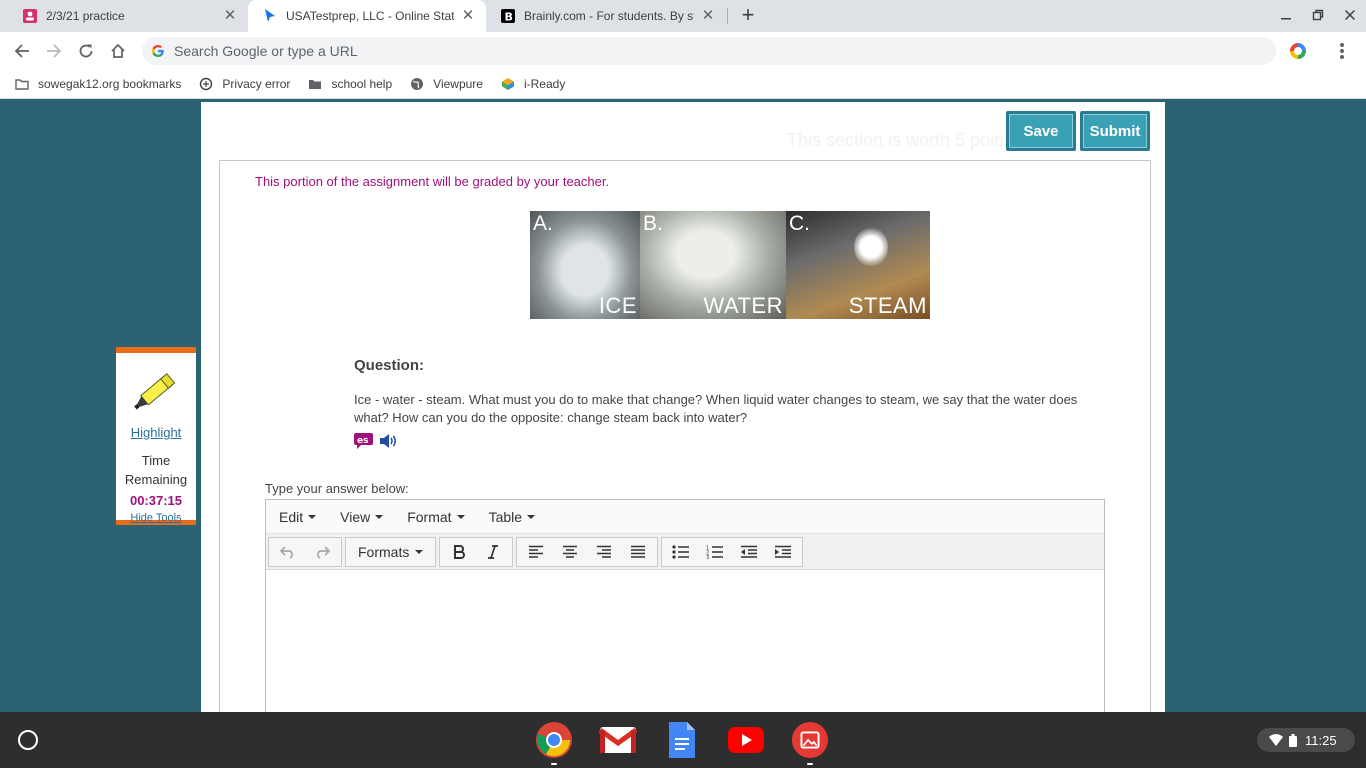  Describe the element at coordinates (685, 517) in the screenshot. I see `editor-menubar: Edit View Format Table` at that location.